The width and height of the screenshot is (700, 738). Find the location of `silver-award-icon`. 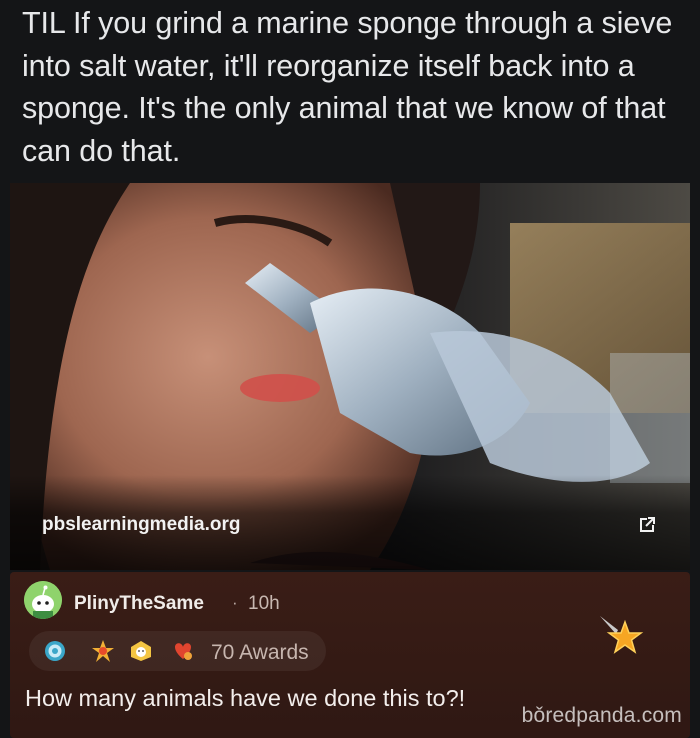

silver-award-icon is located at coordinates (55, 651).